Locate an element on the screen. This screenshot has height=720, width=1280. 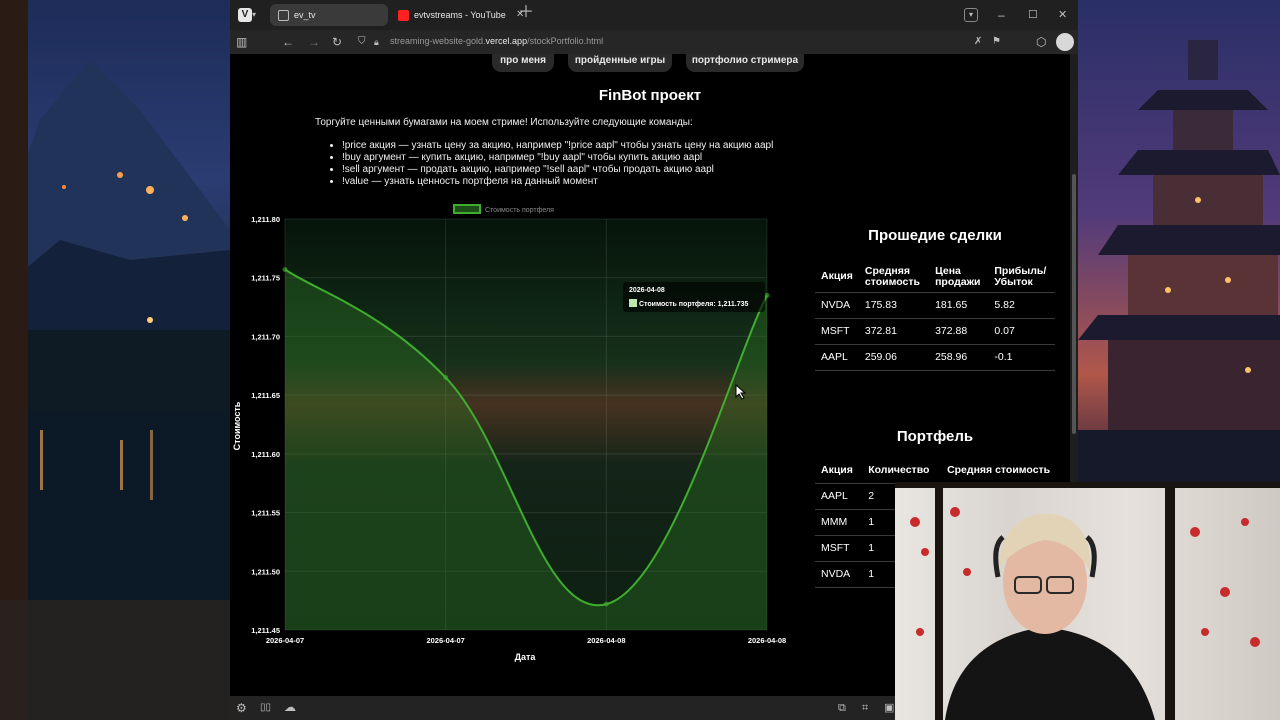
trades-title: Прошедие сделки is located at coordinates (935, 235).